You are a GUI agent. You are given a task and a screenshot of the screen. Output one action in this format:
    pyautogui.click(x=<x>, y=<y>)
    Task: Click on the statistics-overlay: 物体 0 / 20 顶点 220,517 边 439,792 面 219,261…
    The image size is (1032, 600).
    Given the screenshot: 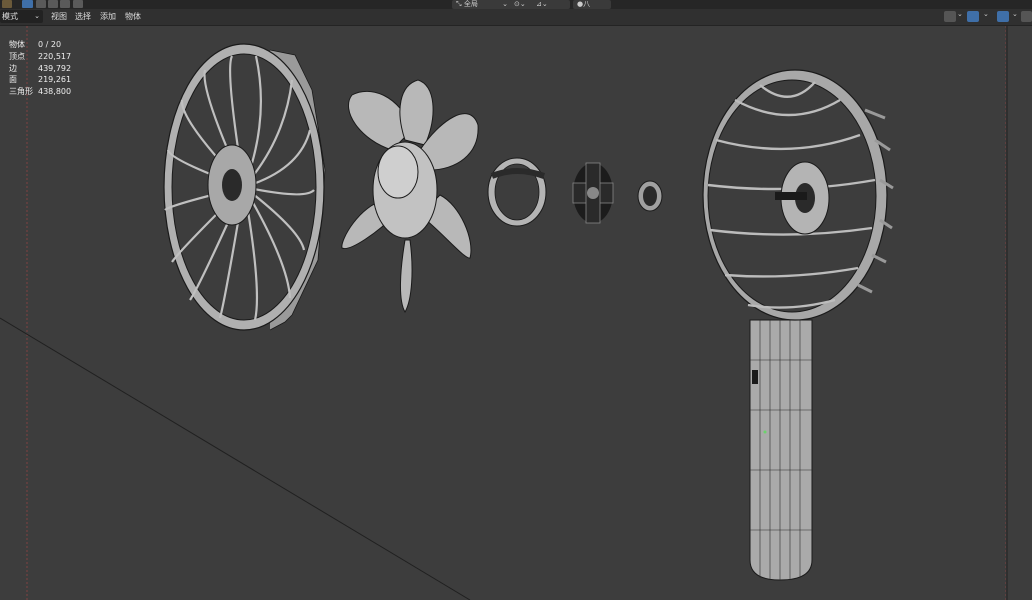 What is the action you would take?
    pyautogui.click(x=40, y=68)
    